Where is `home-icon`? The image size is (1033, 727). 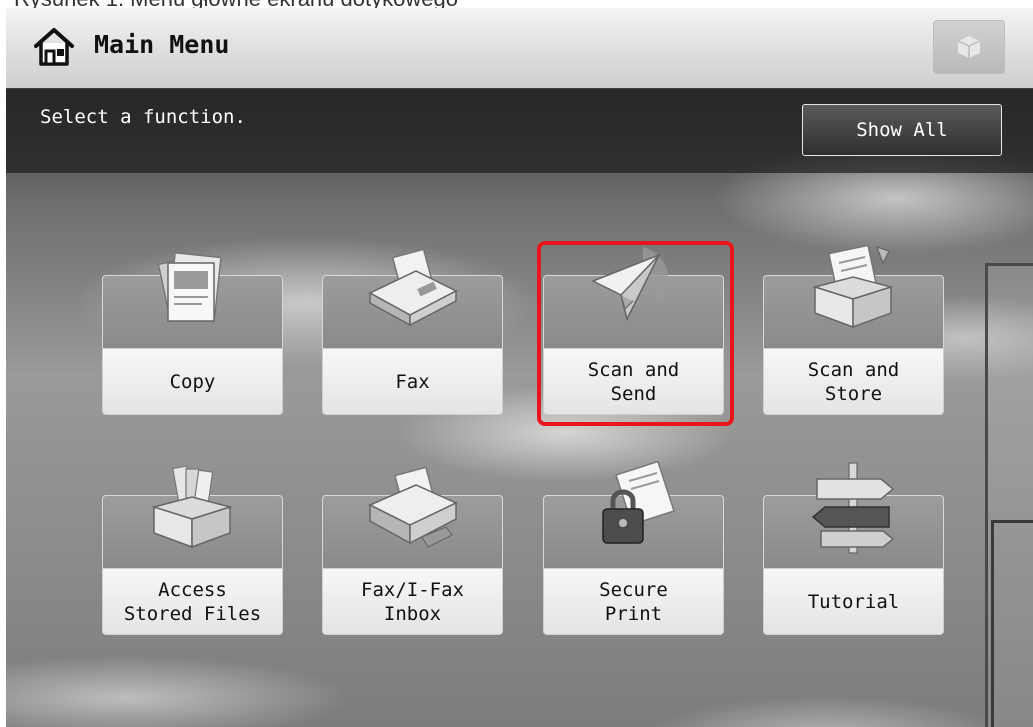
home-icon is located at coordinates (54, 46).